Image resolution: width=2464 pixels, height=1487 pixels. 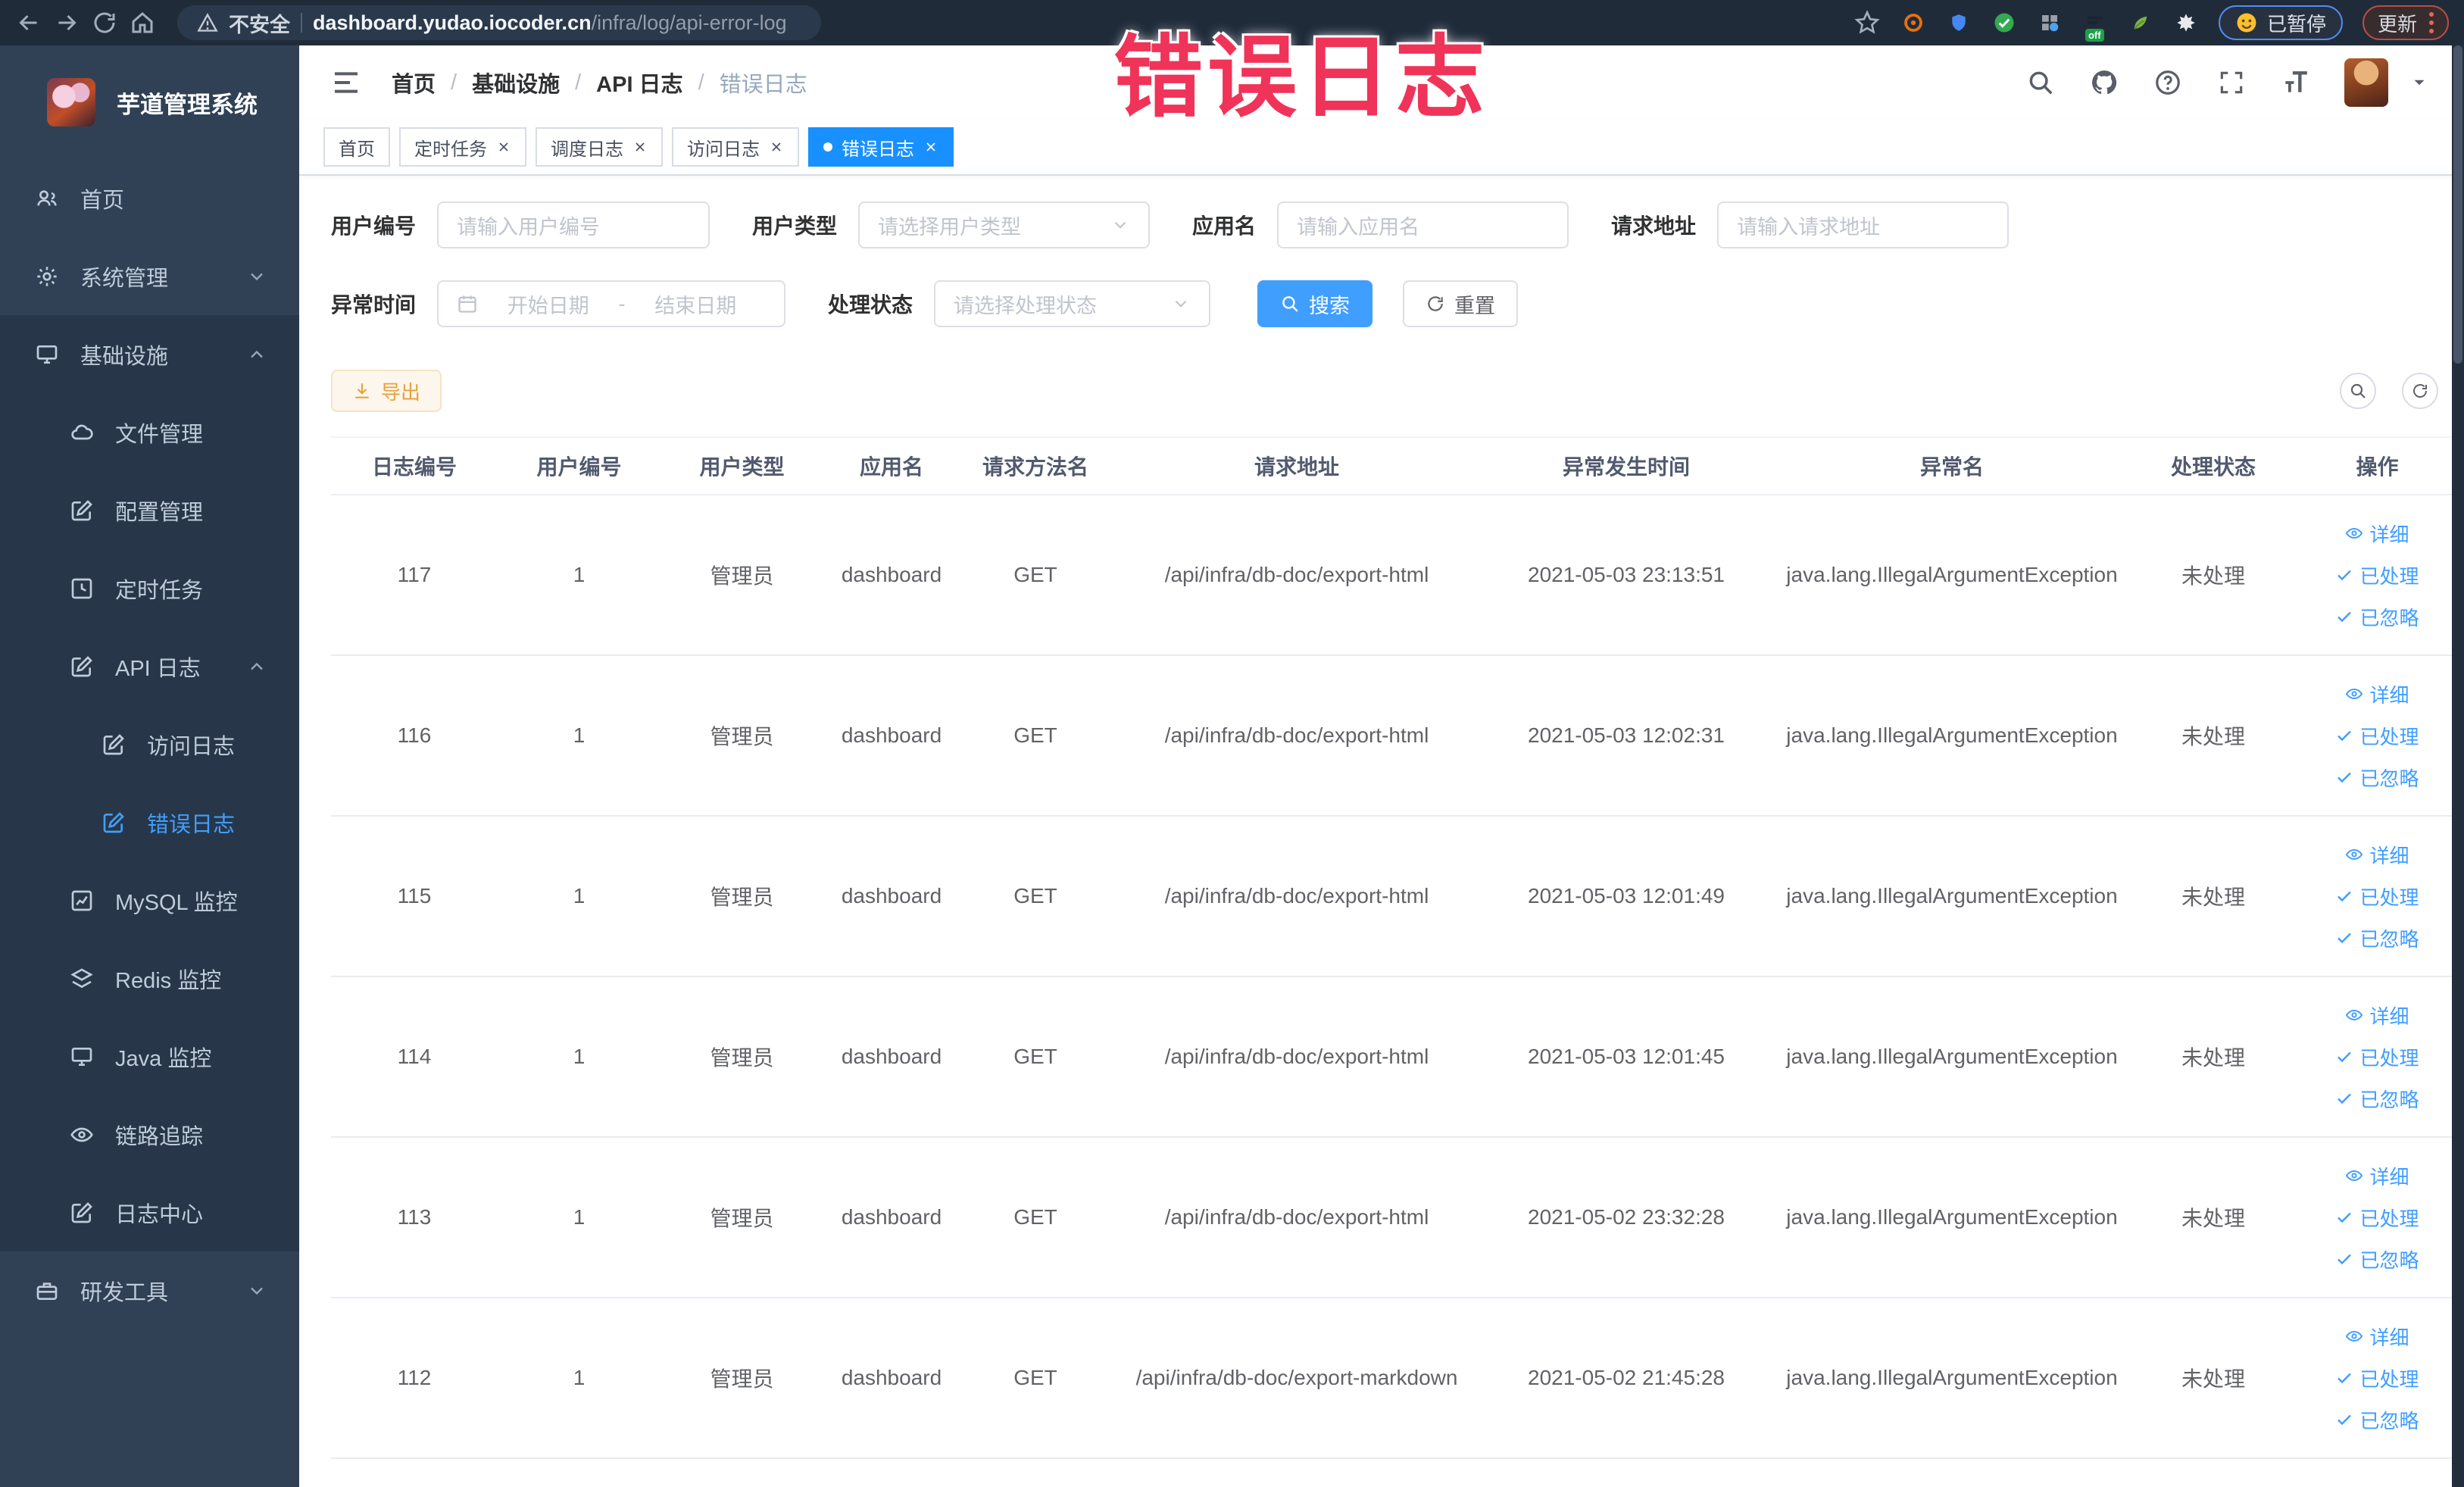 I want to click on font-size-icon, so click(x=2295, y=82).